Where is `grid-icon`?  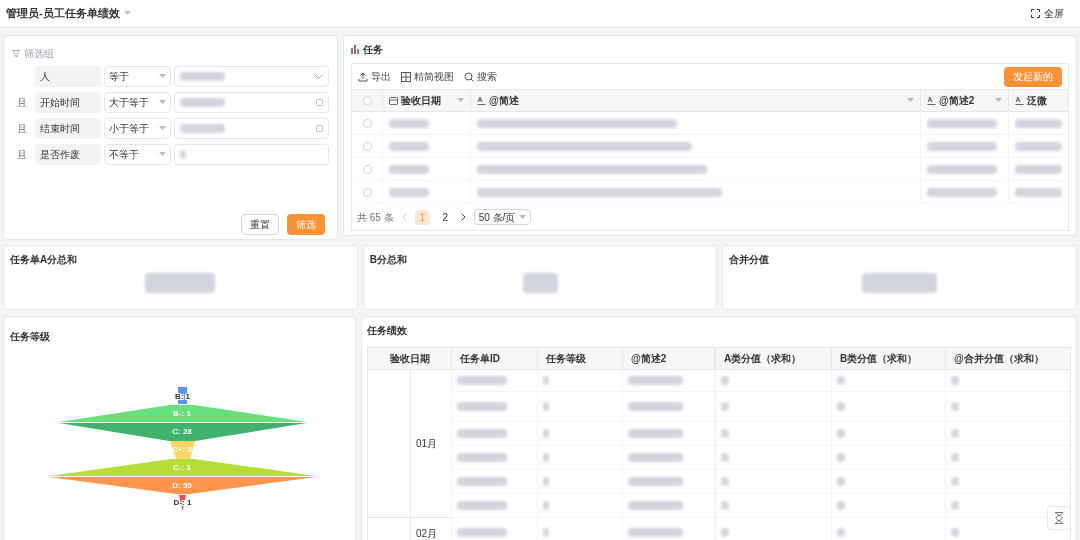 grid-icon is located at coordinates (406, 76).